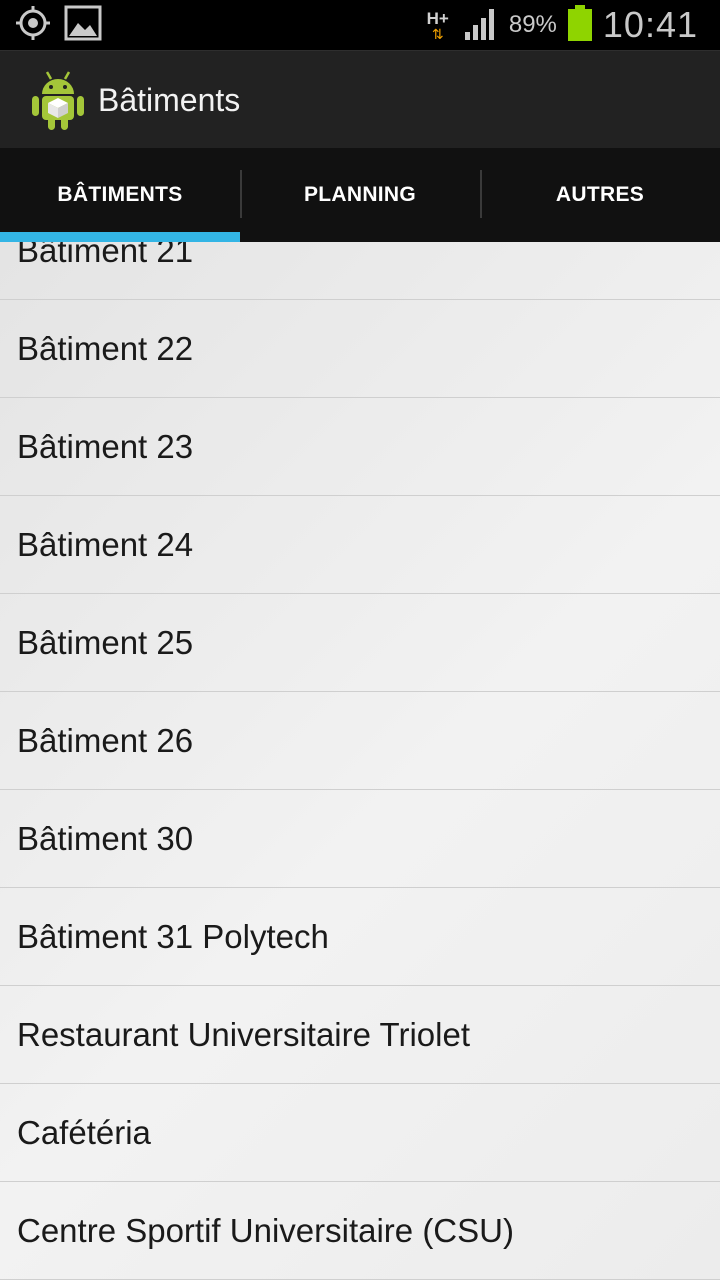  What do you see at coordinates (360, 741) in the screenshot?
I see `list-item: Bâtiment 26` at bounding box center [360, 741].